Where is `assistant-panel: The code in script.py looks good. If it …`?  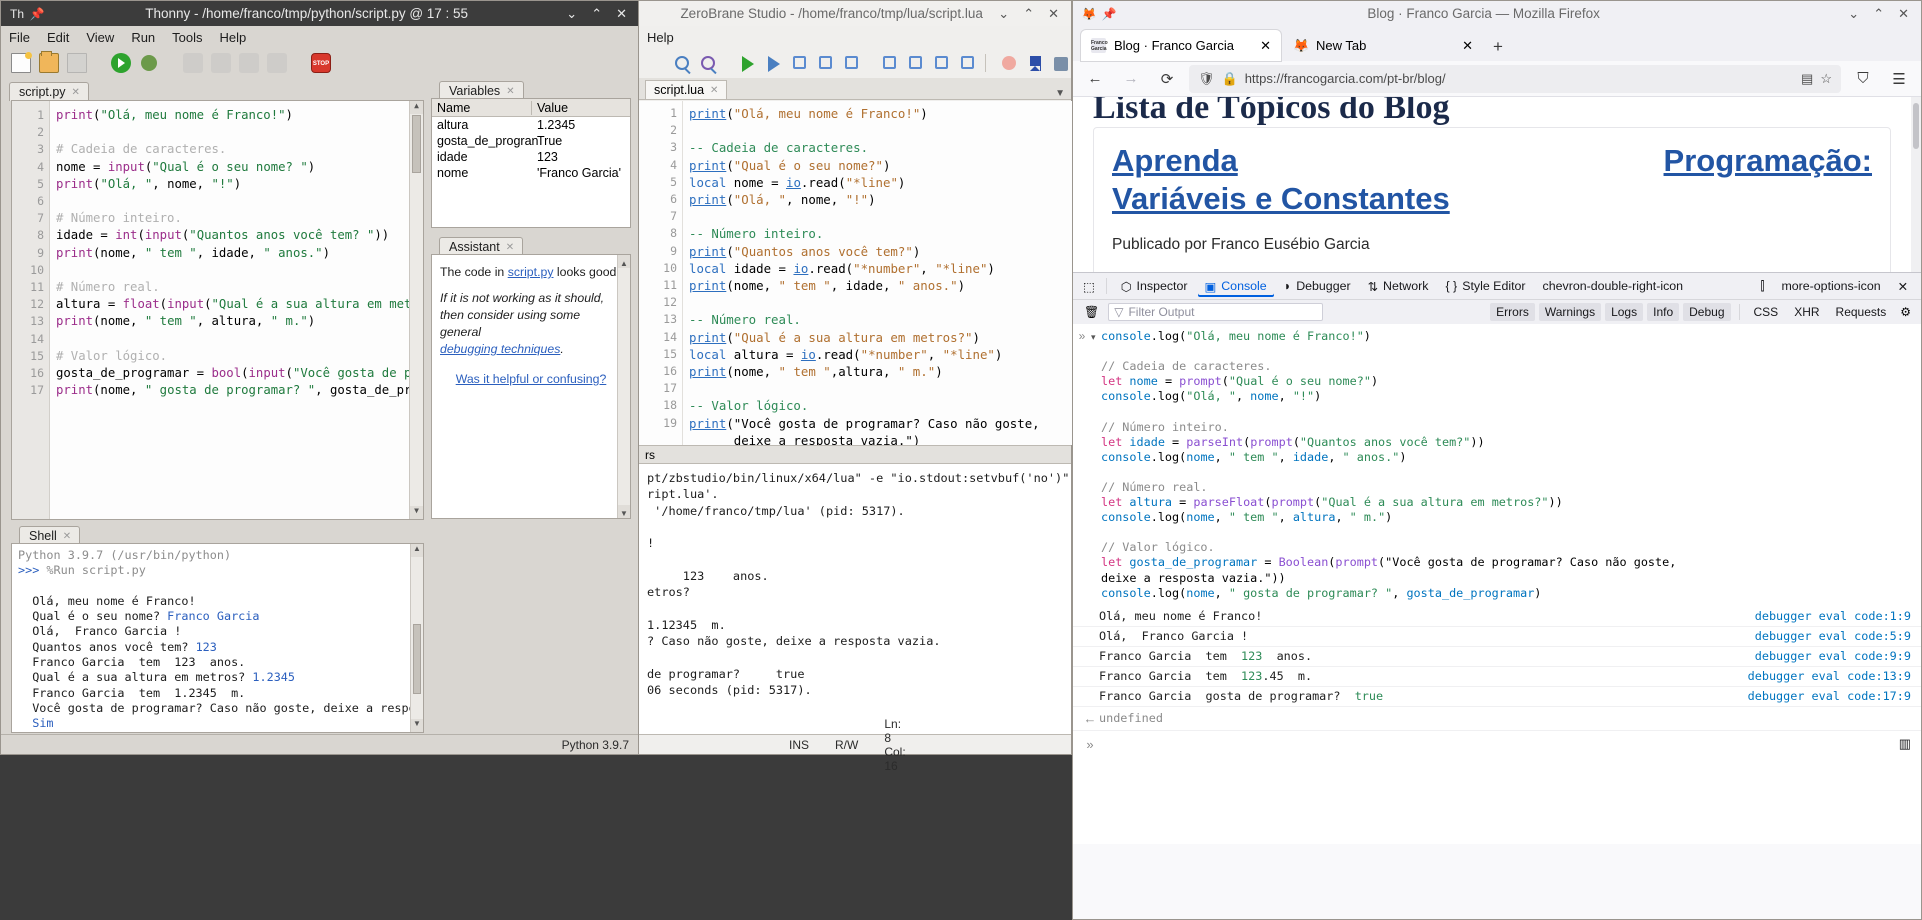 assistant-panel: The code in script.py looks good. If it … is located at coordinates (531, 386).